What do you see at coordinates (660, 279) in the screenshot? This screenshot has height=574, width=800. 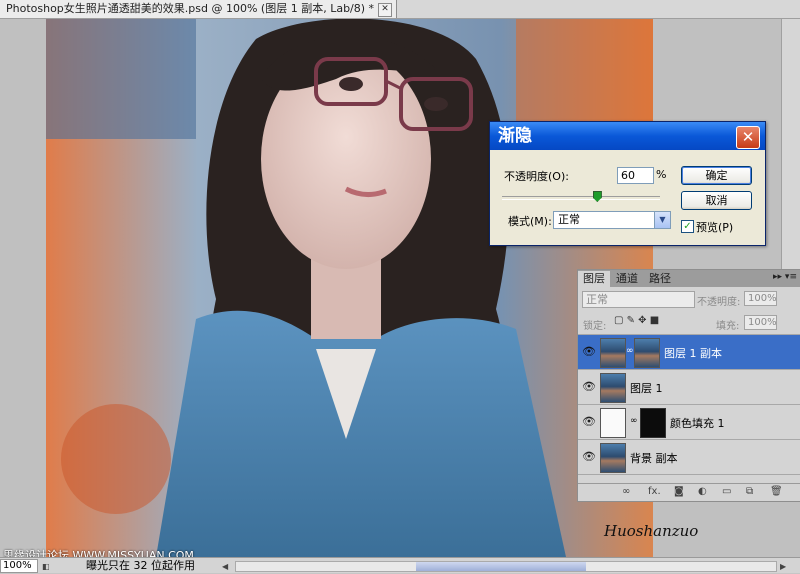 I see `tab-paths: 路径` at bounding box center [660, 279].